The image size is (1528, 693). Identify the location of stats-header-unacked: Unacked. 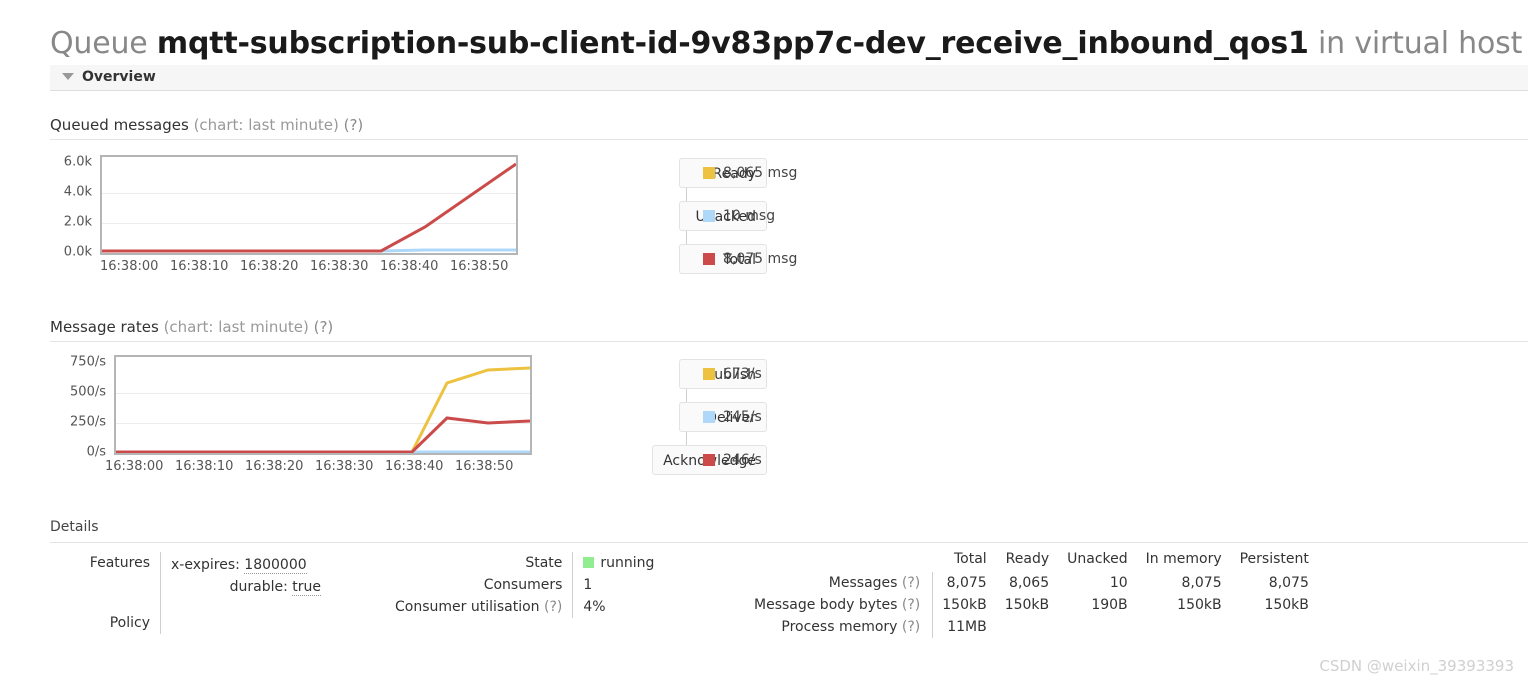
(1097, 559).